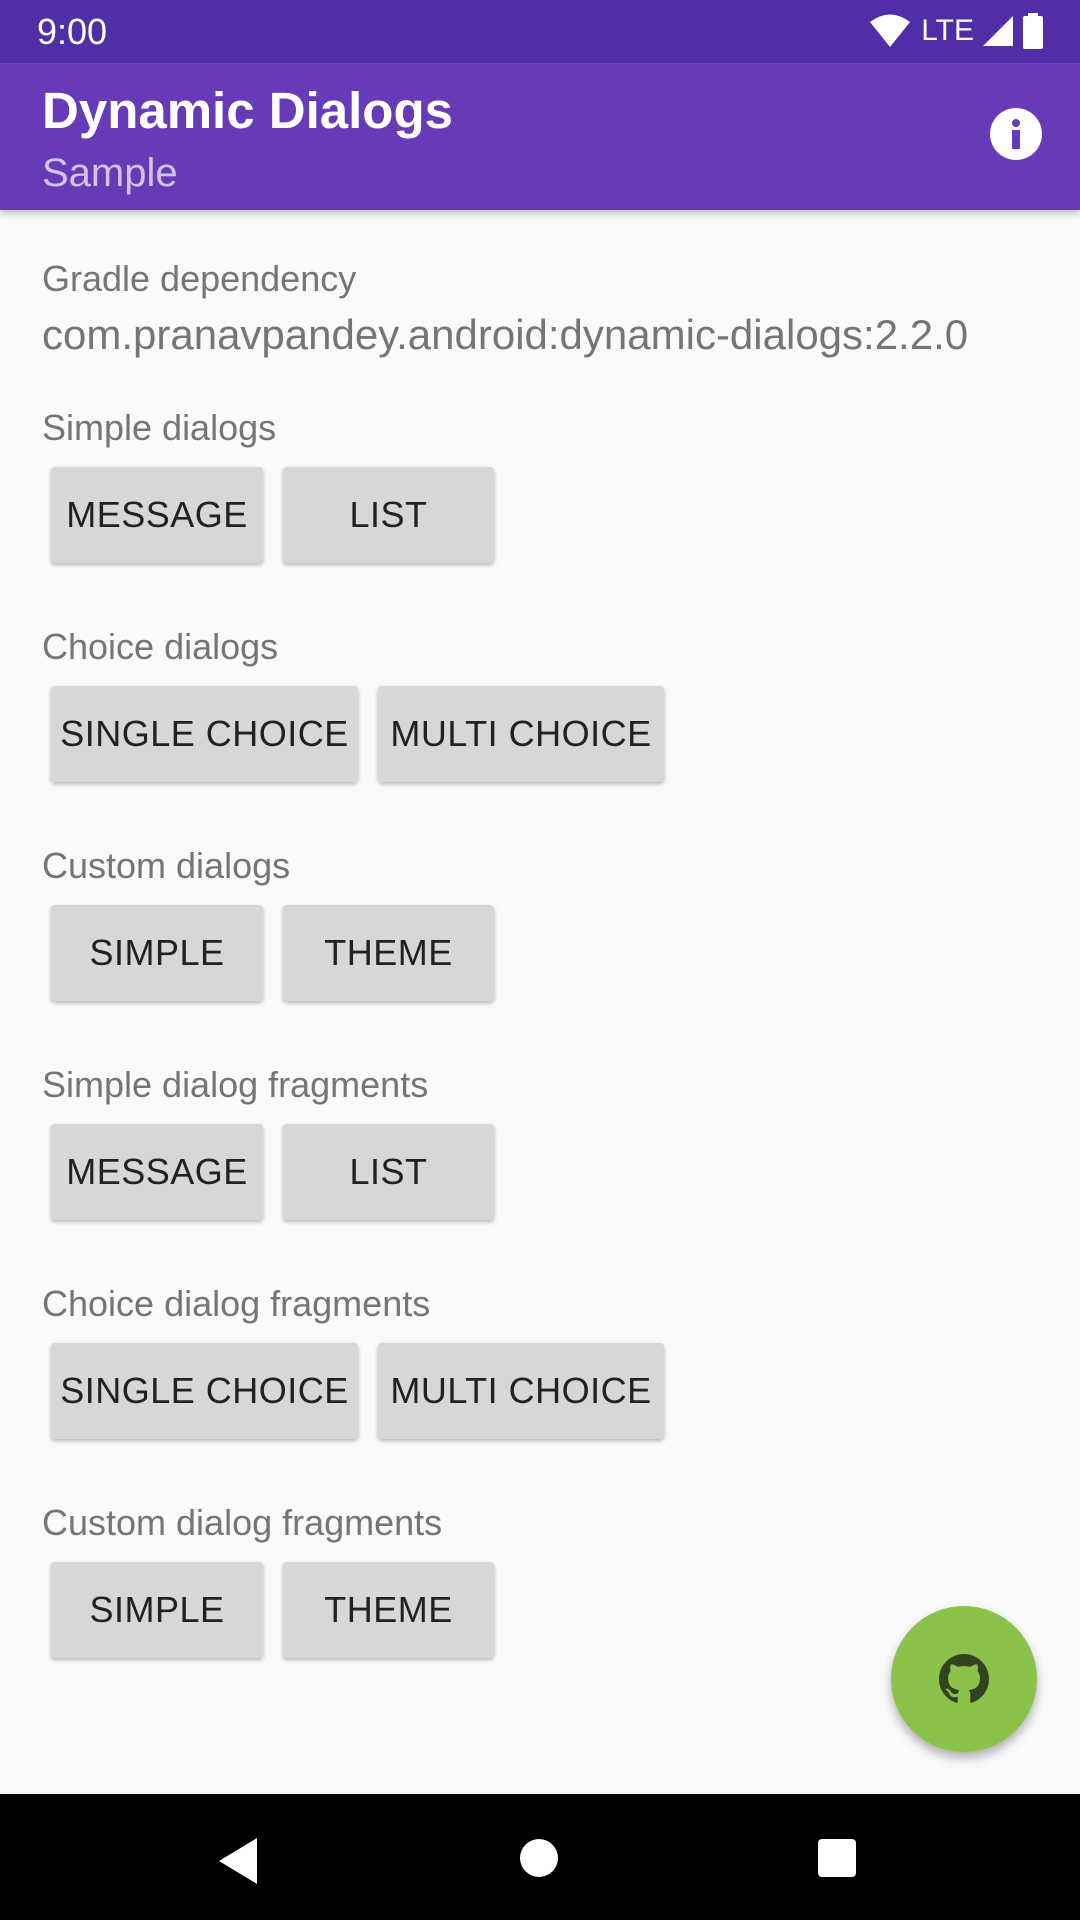 The width and height of the screenshot is (1080, 1920). I want to click on app-bar: Dynamic Dialogs Sample, so click(540, 136).